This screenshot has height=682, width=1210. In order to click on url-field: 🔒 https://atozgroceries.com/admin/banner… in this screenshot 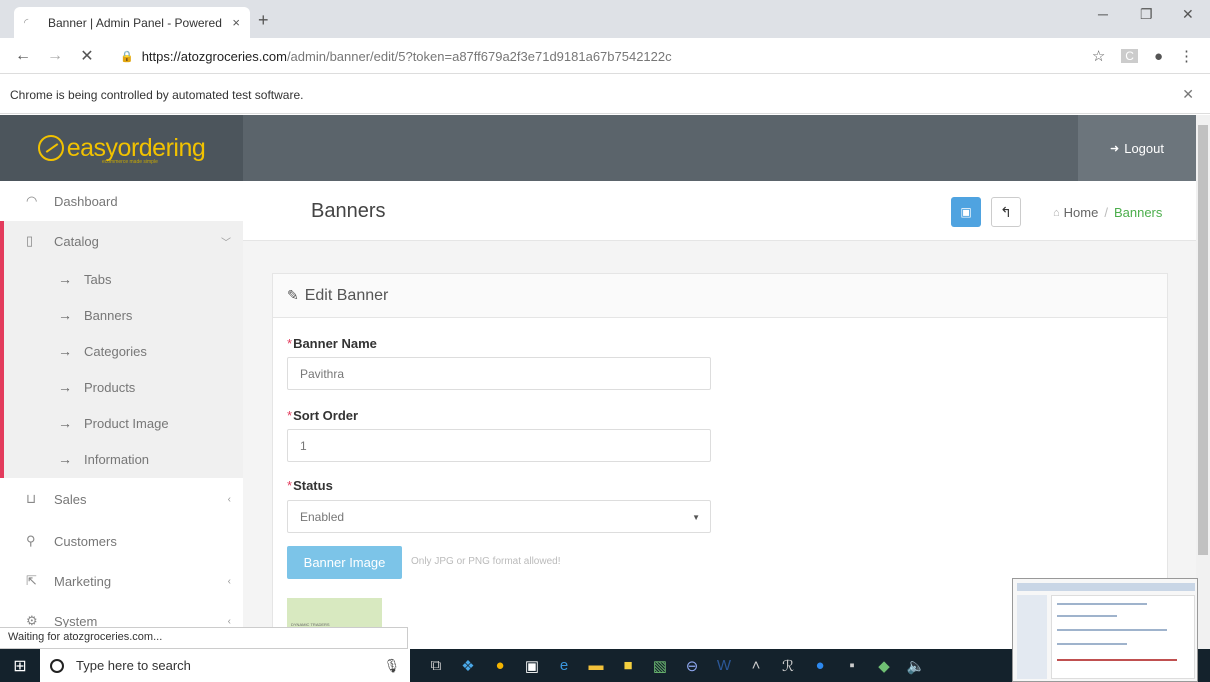, I will do `click(592, 56)`.